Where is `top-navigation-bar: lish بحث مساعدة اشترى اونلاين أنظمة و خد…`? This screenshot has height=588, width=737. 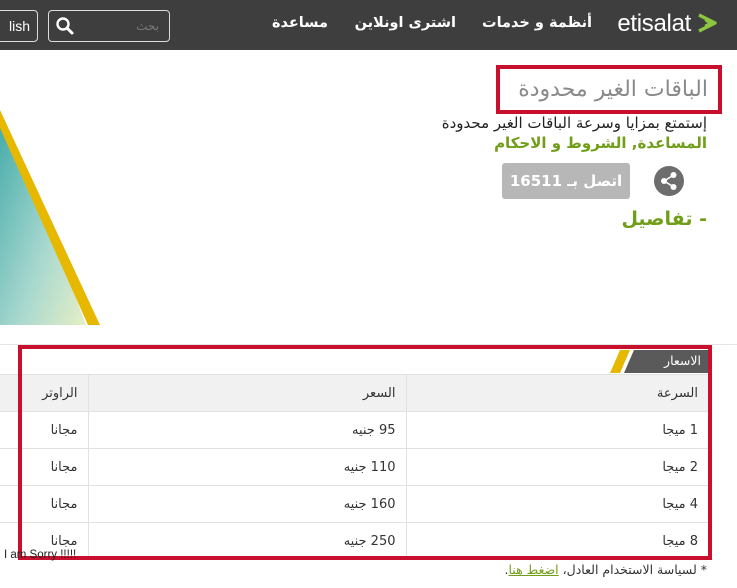 top-navigation-bar: lish بحث مساعدة اشترى اونلاين أنظمة و خد… is located at coordinates (368, 25).